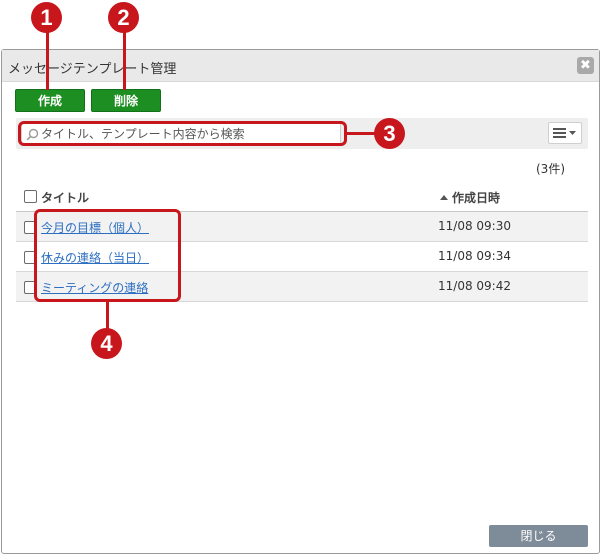  What do you see at coordinates (300, 66) in the screenshot?
I see `dialog-titlebar: メッセージテンプレート管理 ✖` at bounding box center [300, 66].